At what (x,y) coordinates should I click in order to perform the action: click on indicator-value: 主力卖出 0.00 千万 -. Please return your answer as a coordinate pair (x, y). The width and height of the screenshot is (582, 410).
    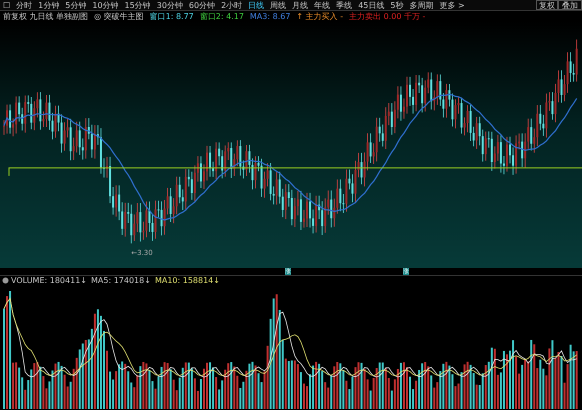
    Looking at the image, I should click on (387, 16).